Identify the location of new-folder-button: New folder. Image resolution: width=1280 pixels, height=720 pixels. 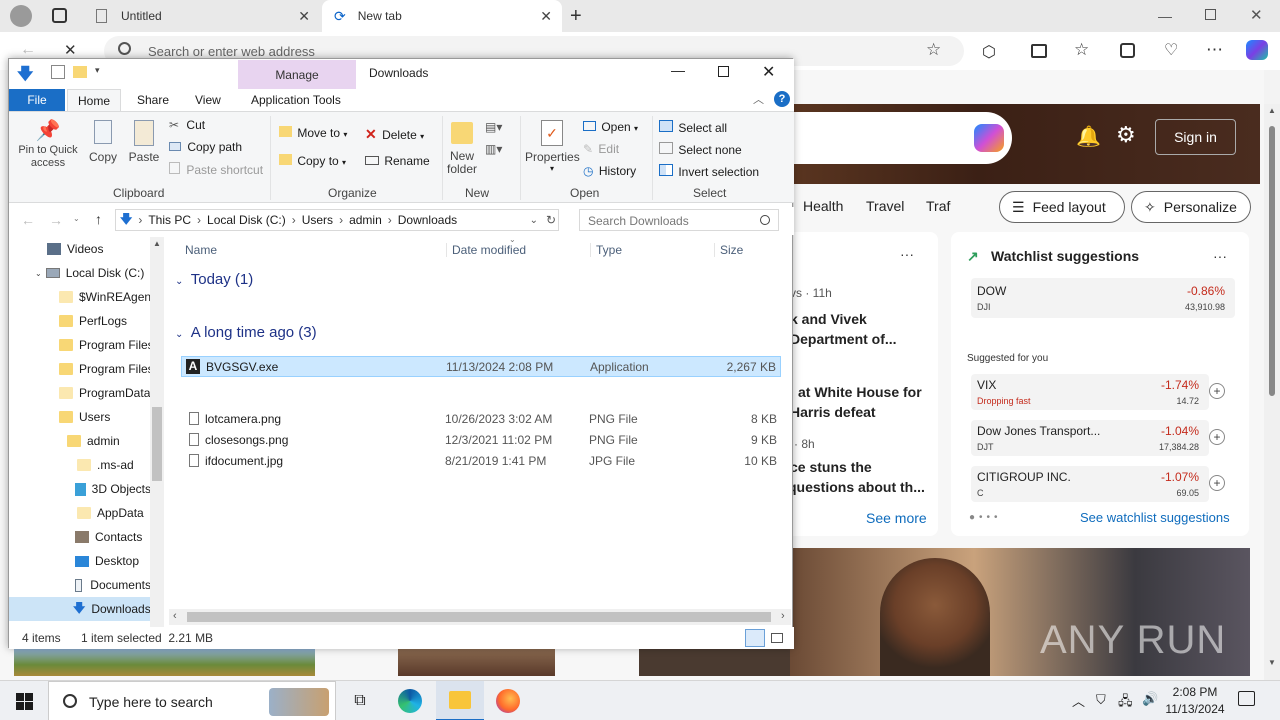
(462, 150).